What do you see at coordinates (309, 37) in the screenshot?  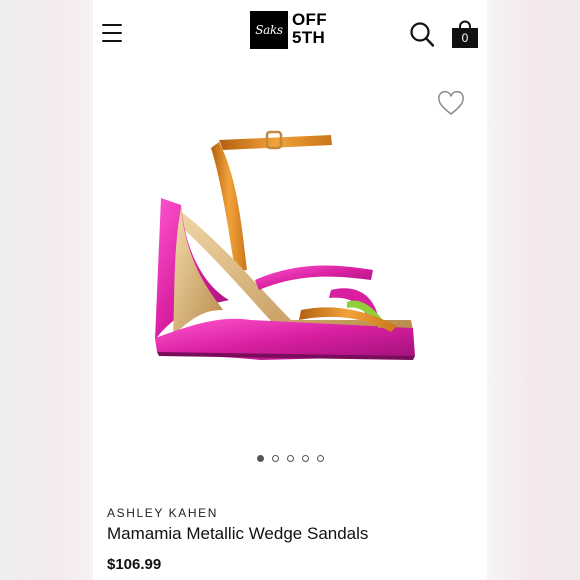 I see `logo-line-2: 5TH` at bounding box center [309, 37].